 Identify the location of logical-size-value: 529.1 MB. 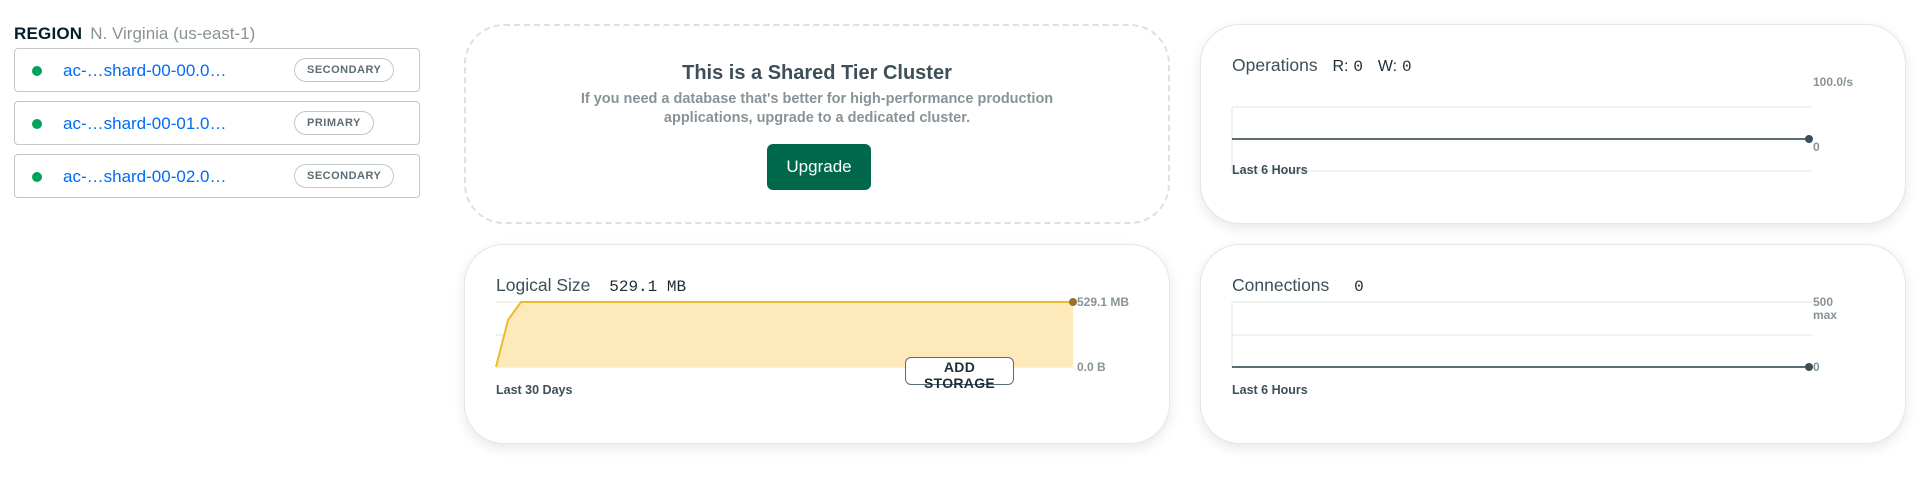
(648, 287).